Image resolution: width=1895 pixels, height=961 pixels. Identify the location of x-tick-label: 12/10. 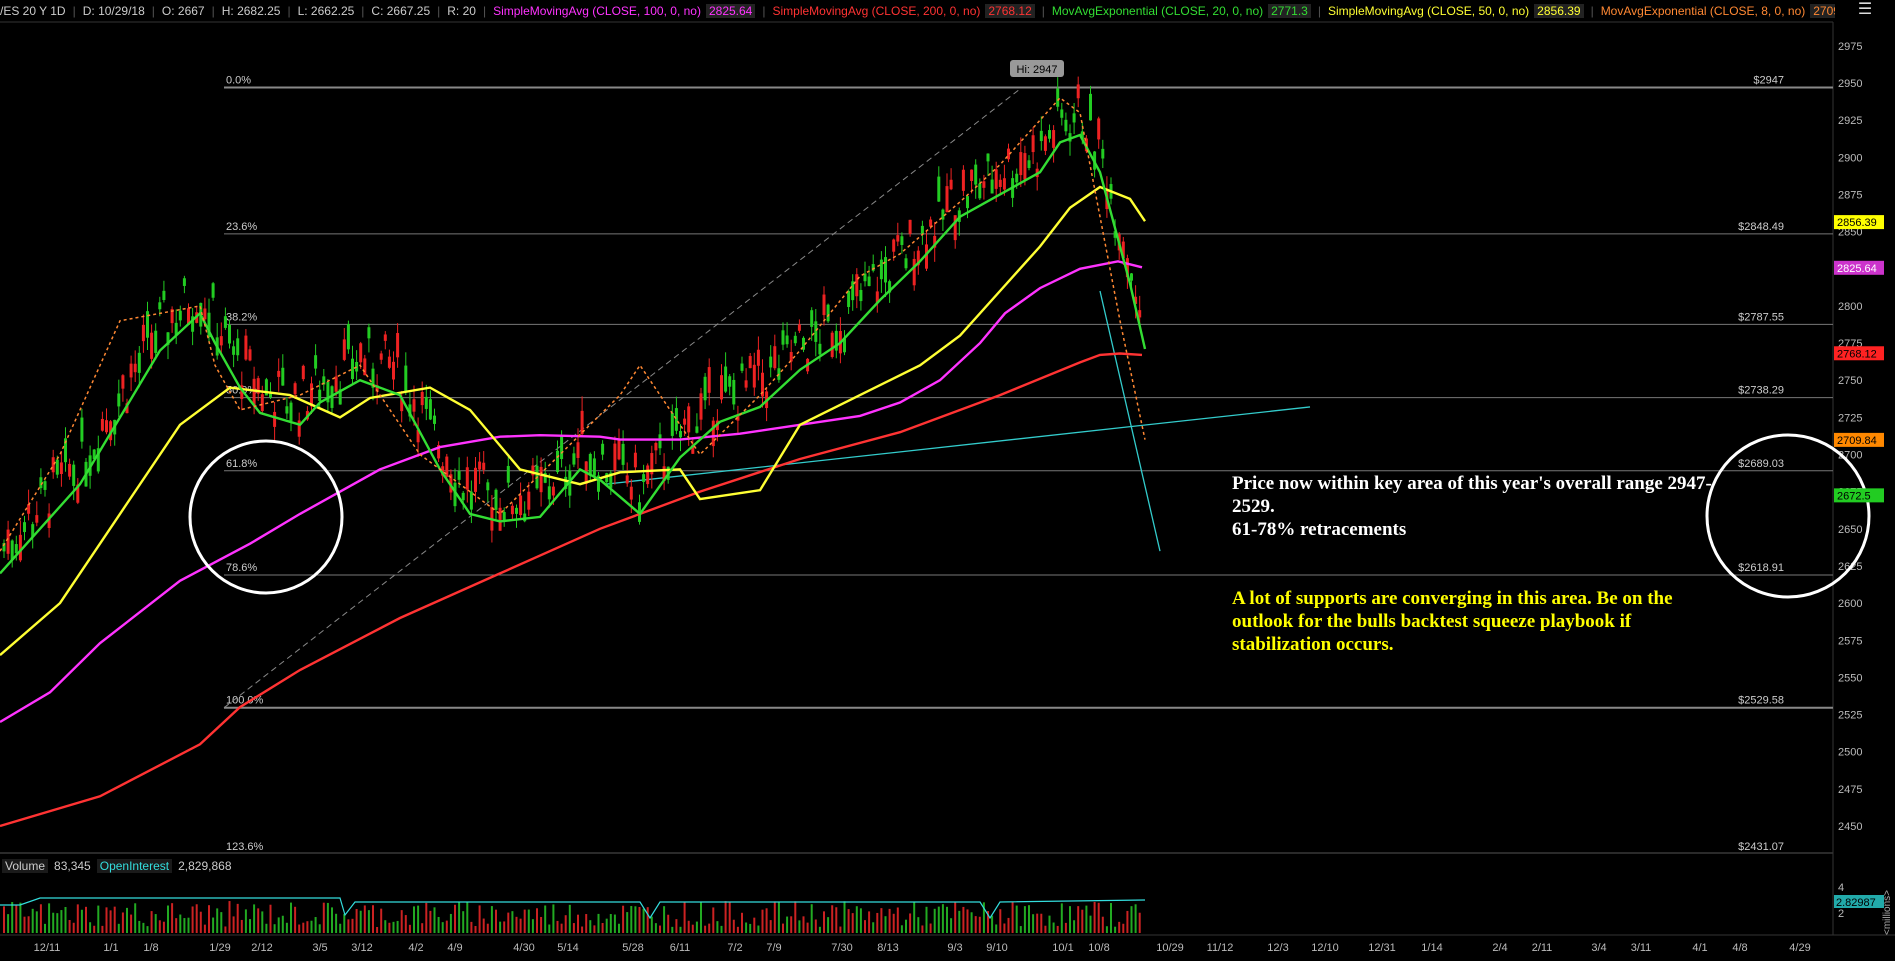
(1325, 948).